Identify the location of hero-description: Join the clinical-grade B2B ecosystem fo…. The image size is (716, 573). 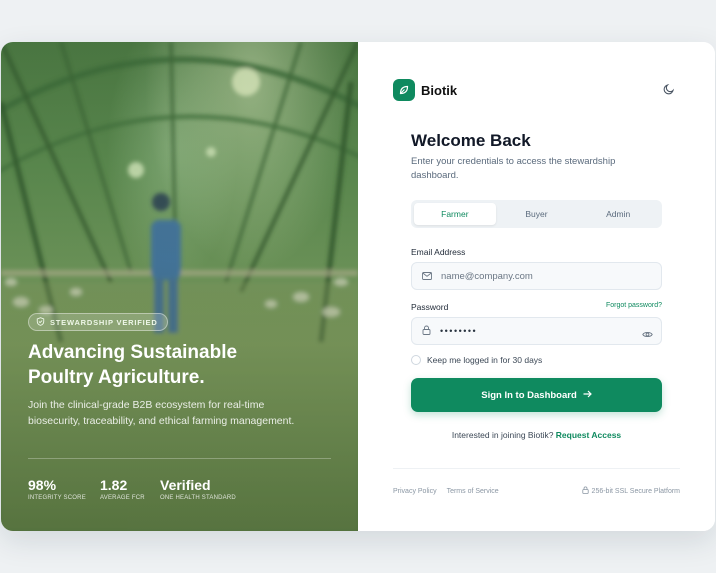
(161, 413).